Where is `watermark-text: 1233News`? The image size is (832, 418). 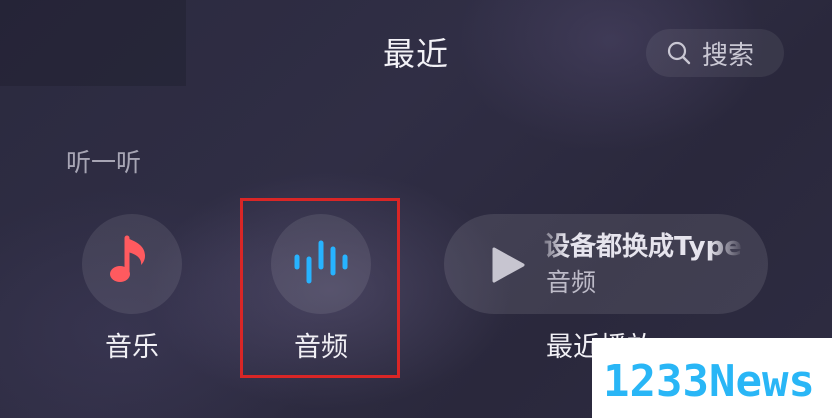
watermark-text: 1233News is located at coordinates (709, 381).